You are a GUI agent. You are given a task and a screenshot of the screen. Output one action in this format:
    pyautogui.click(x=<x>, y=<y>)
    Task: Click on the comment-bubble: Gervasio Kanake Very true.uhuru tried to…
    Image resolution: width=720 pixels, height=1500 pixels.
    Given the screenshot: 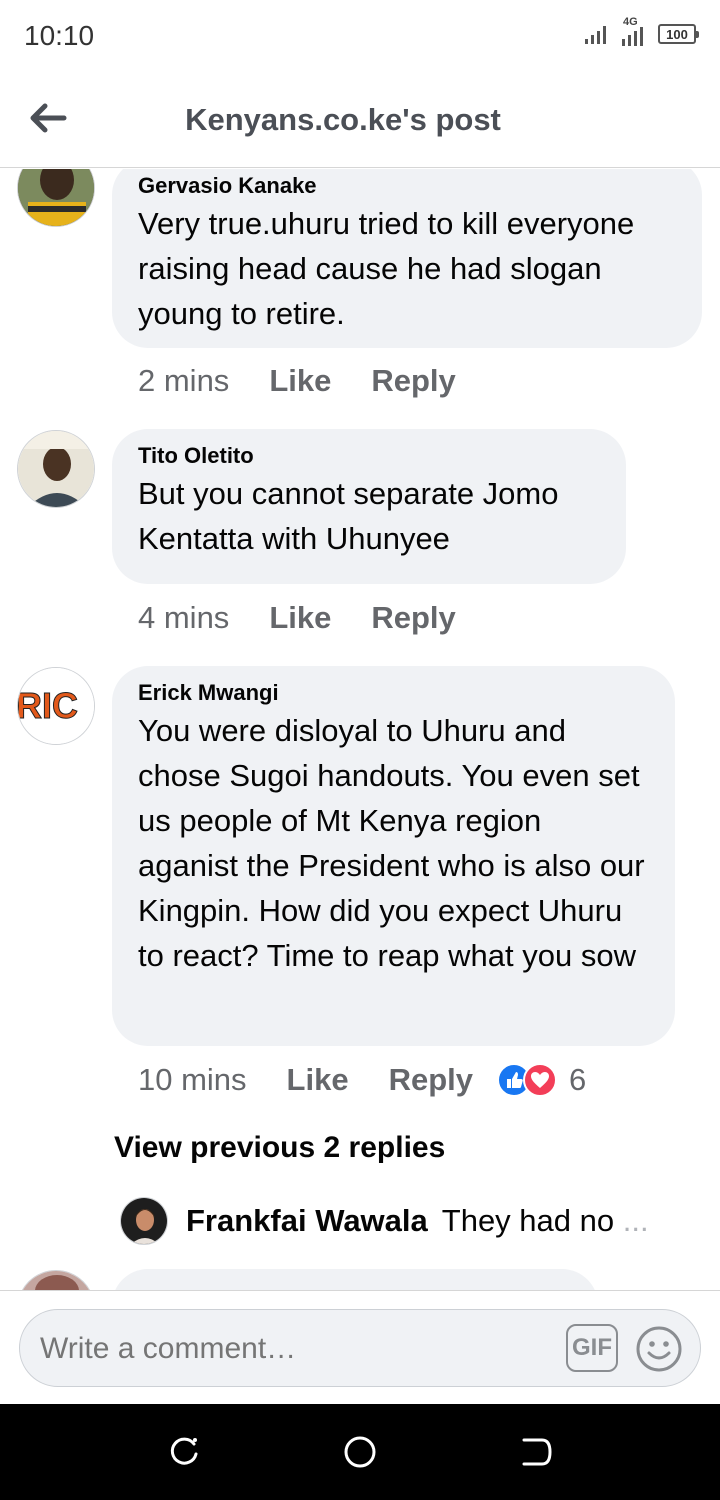 What is the action you would take?
    pyautogui.click(x=407, y=258)
    